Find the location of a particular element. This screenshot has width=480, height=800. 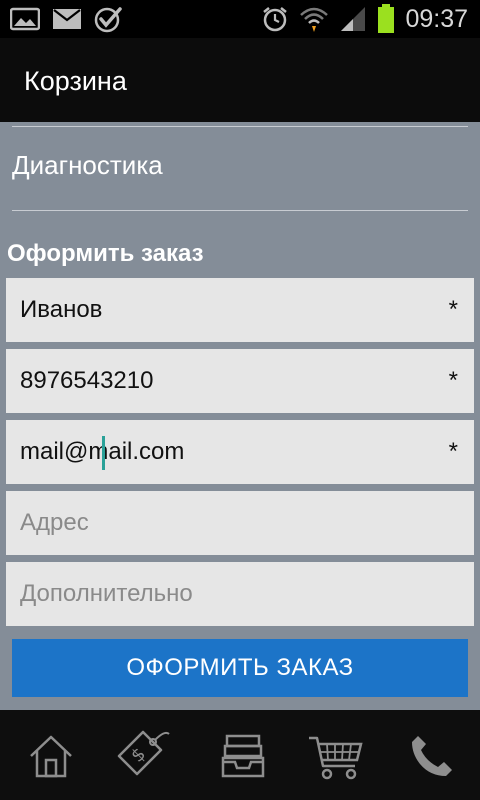

nav-cart is located at coordinates (335, 756).